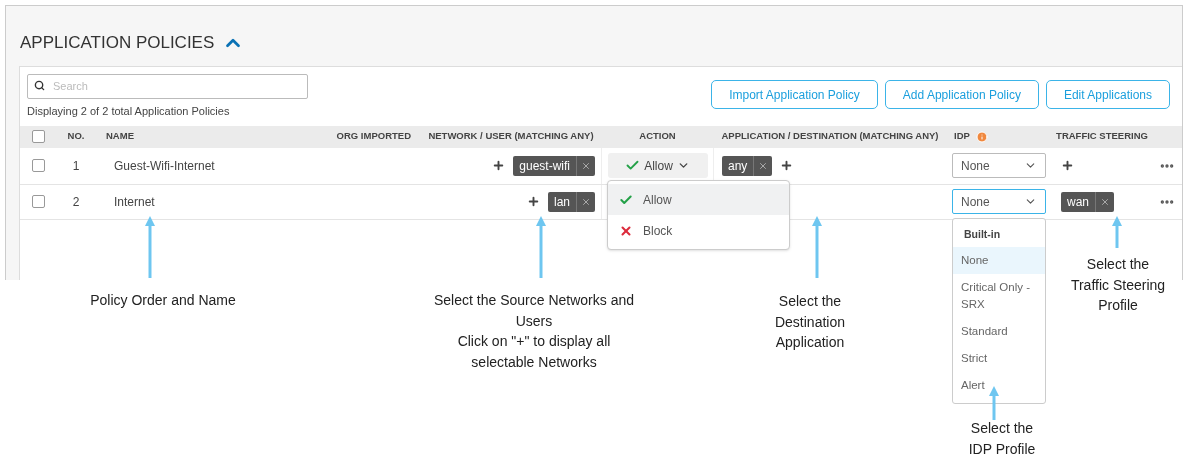 Image resolution: width=1188 pixels, height=474 pixels. I want to click on menu-item: Alert, so click(999, 385).